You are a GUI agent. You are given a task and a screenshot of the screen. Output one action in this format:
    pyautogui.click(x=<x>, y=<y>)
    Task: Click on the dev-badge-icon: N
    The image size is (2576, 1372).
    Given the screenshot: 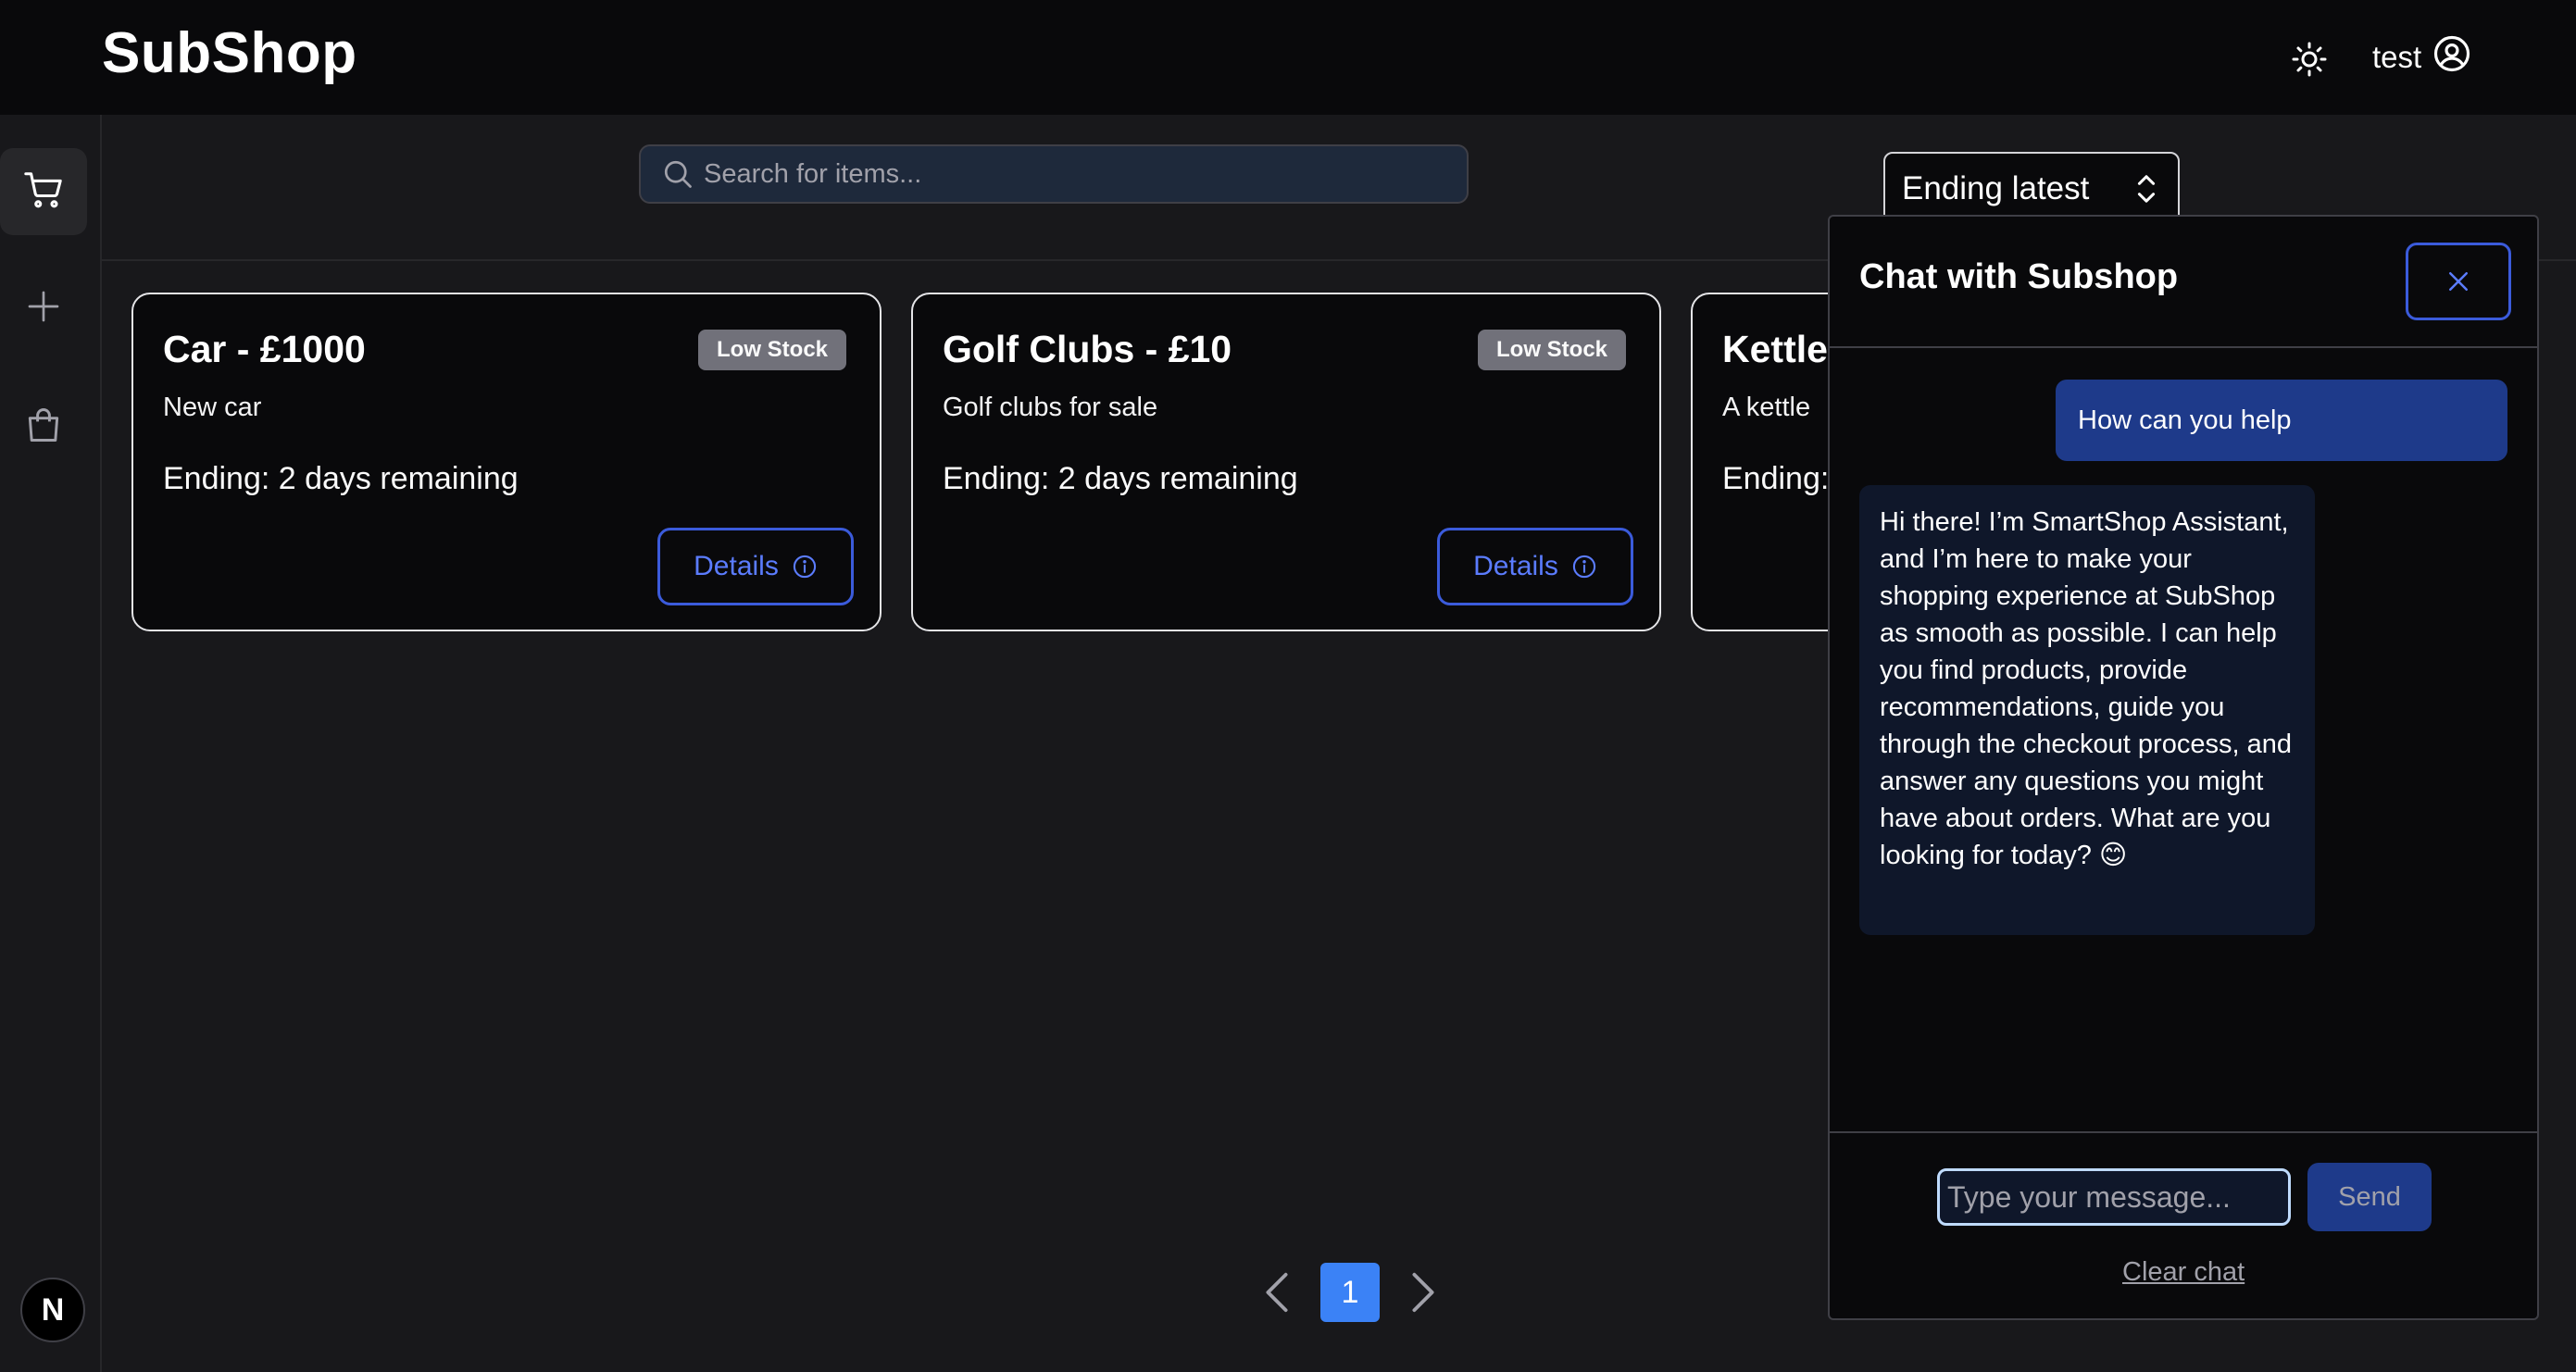 What is the action you would take?
    pyautogui.click(x=52, y=1310)
    